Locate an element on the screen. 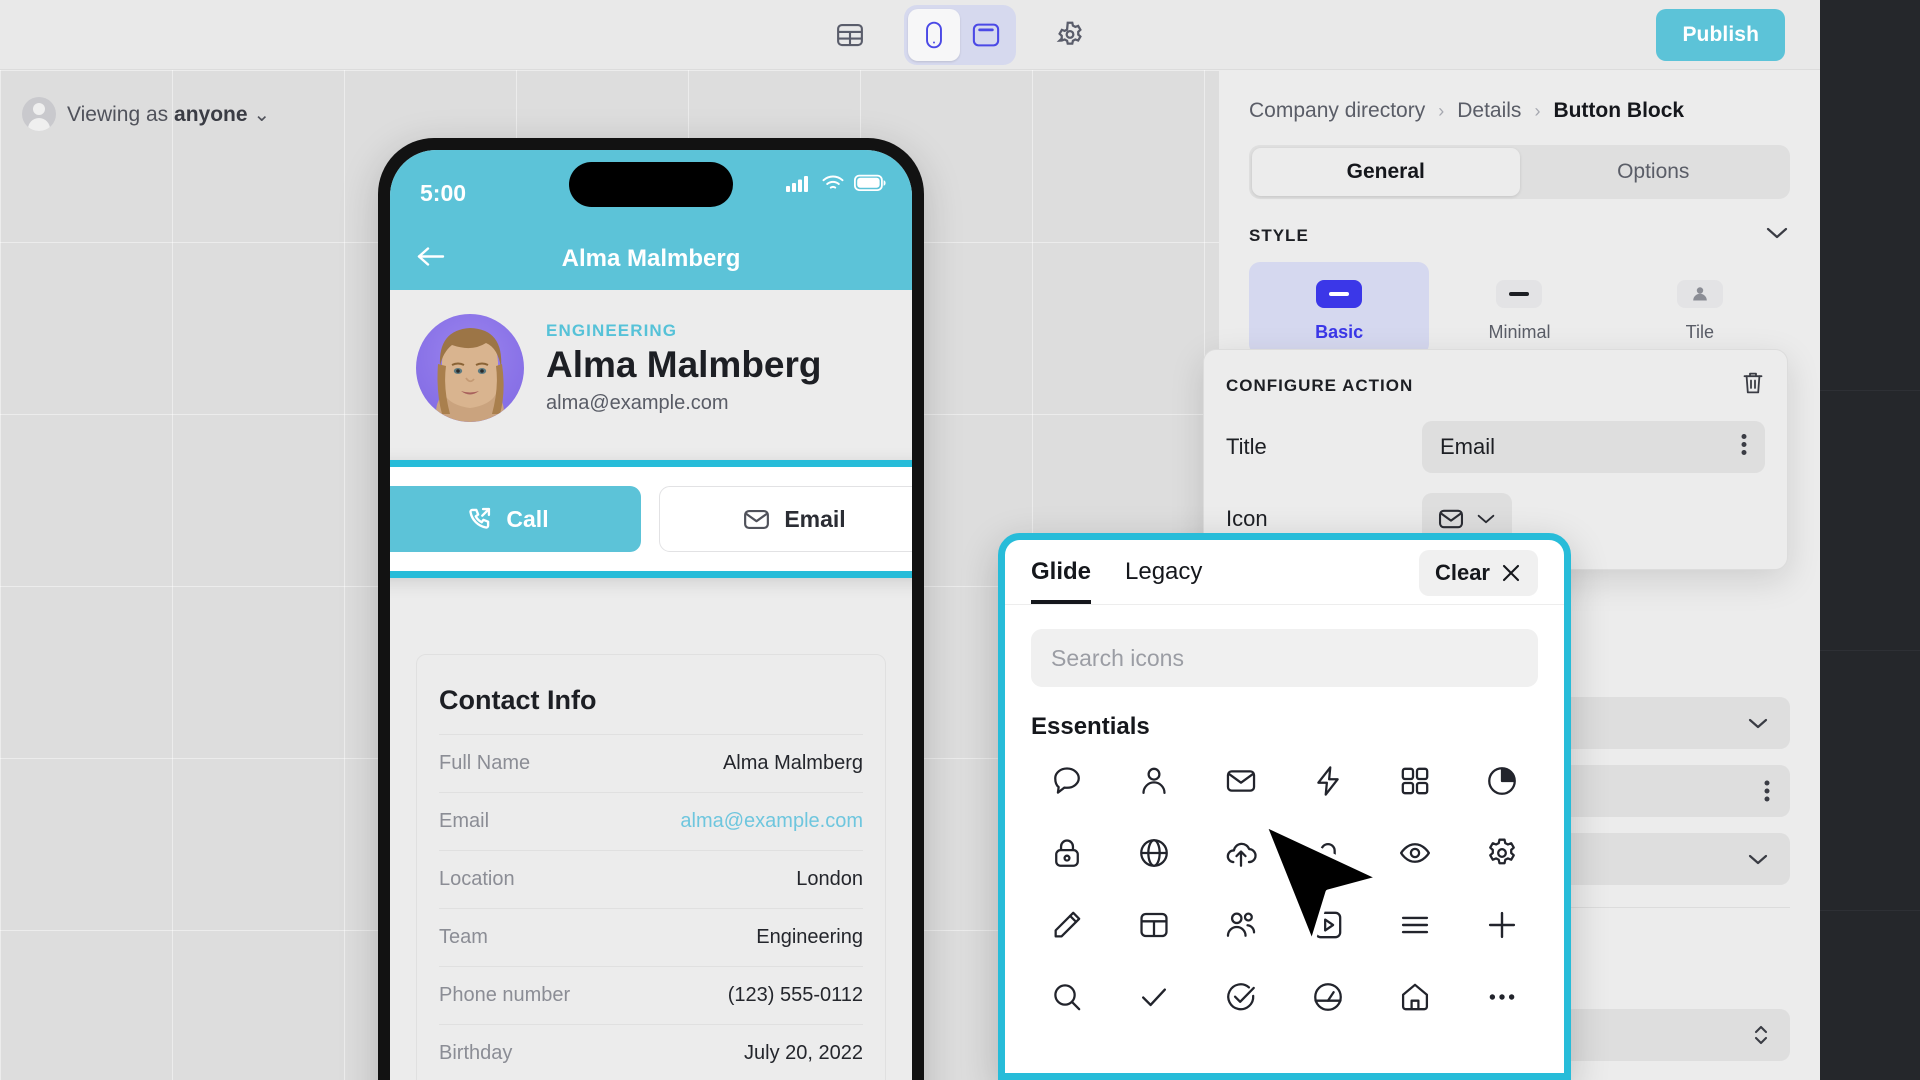 The image size is (1920, 1080). style-option-label: Minimal is located at coordinates (1519, 332).